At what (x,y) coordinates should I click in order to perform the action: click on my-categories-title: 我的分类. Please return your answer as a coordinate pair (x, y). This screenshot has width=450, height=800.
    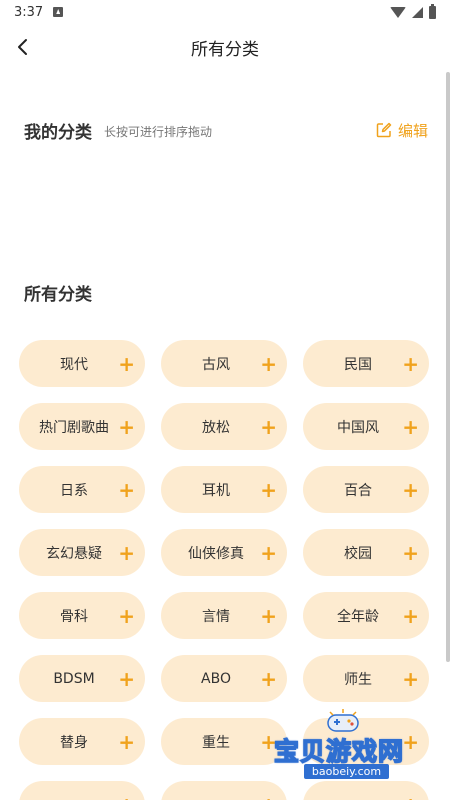
    Looking at the image, I should click on (58, 132).